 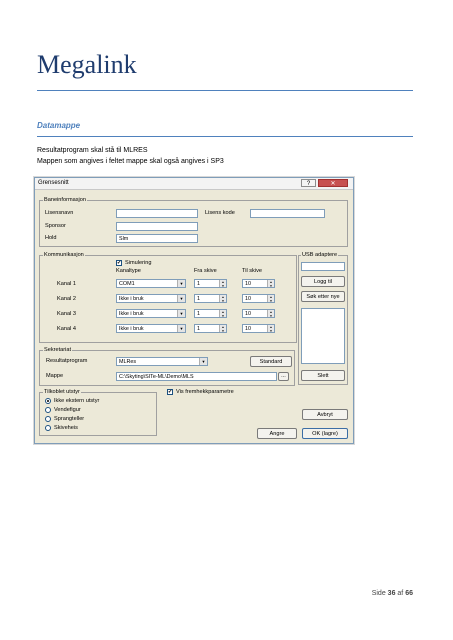 What do you see at coordinates (258, 313) in the screenshot?
I see `kanal-3-til-spinner: 10 ▲ ▼` at bounding box center [258, 313].